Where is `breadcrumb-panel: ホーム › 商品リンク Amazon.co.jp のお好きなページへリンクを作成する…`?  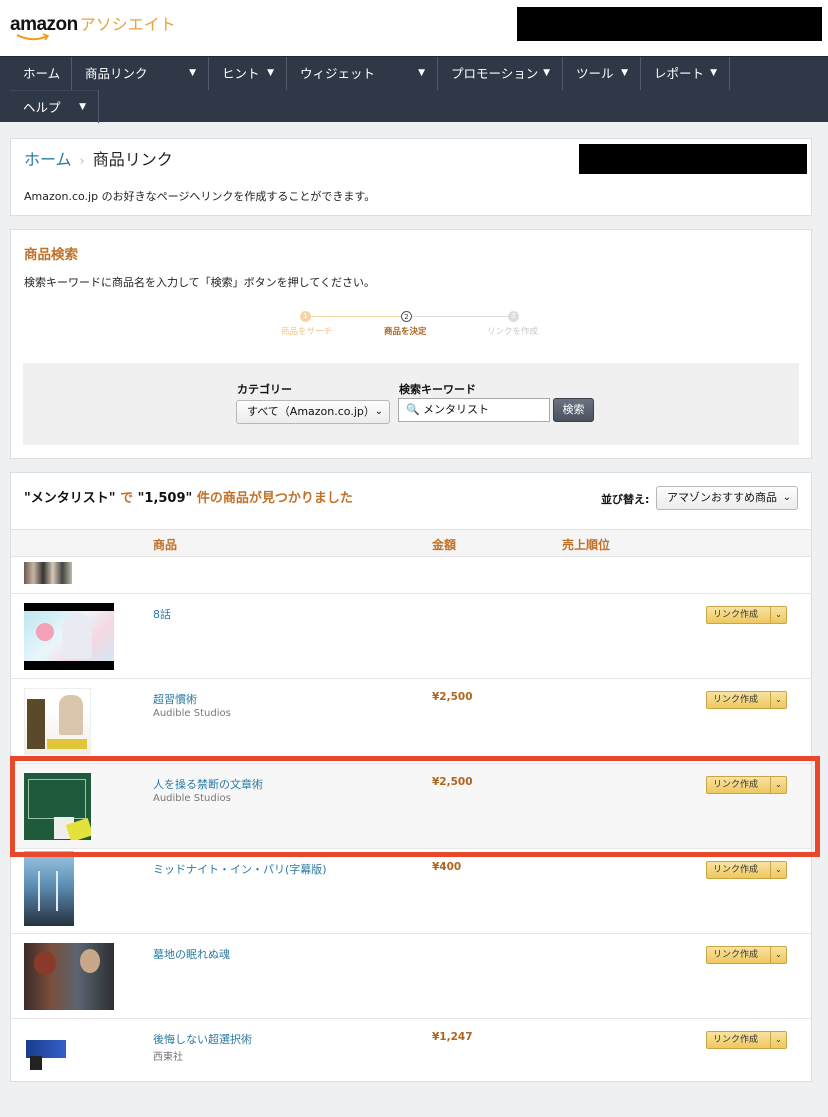 breadcrumb-panel: ホーム › 商品リンク Amazon.co.jp のお好きなページへリンクを作成する… is located at coordinates (411, 177).